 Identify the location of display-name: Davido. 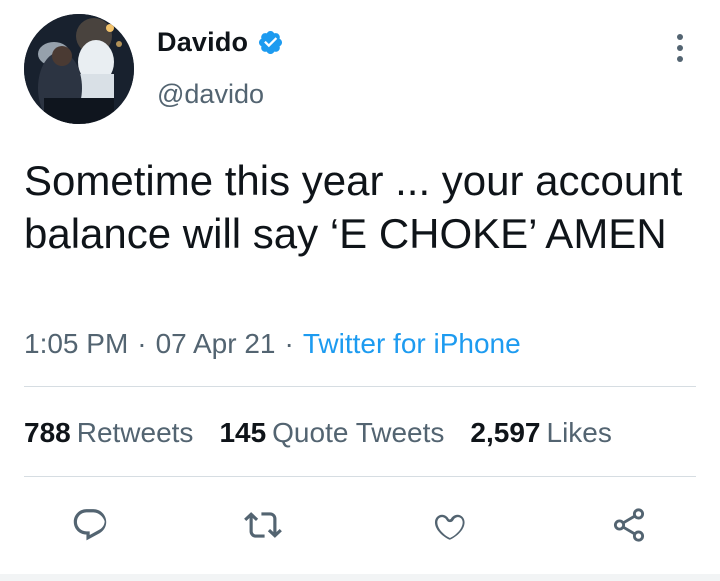
(202, 42).